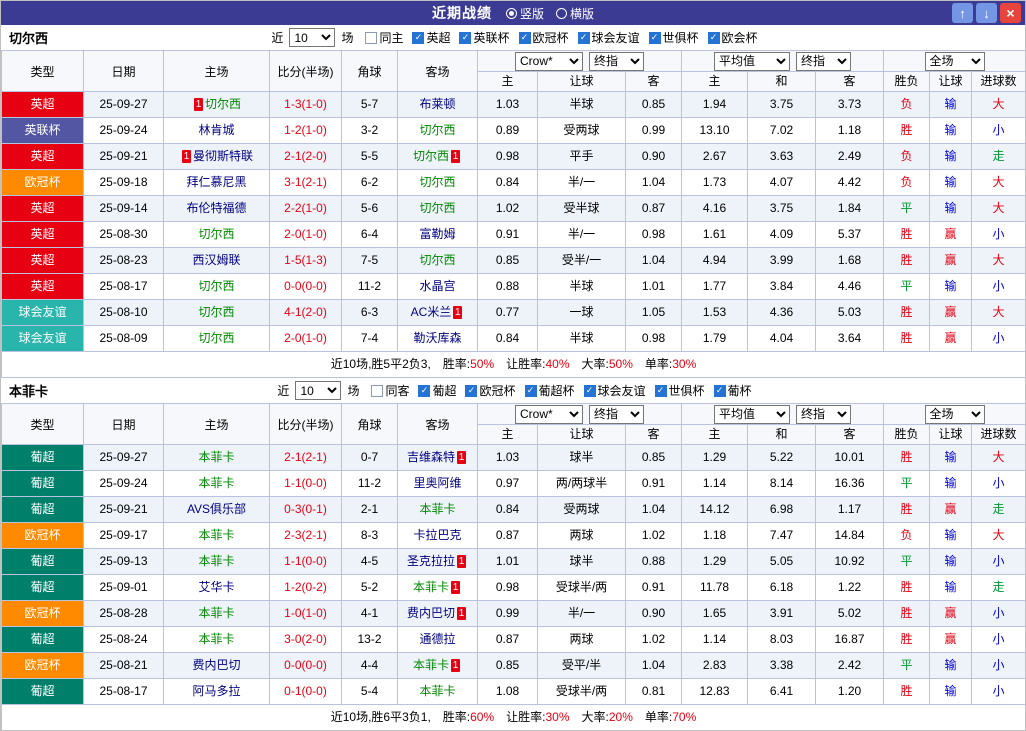 The width and height of the screenshot is (1026, 731). I want to click on away-team-name: 水晶宫, so click(437, 286).